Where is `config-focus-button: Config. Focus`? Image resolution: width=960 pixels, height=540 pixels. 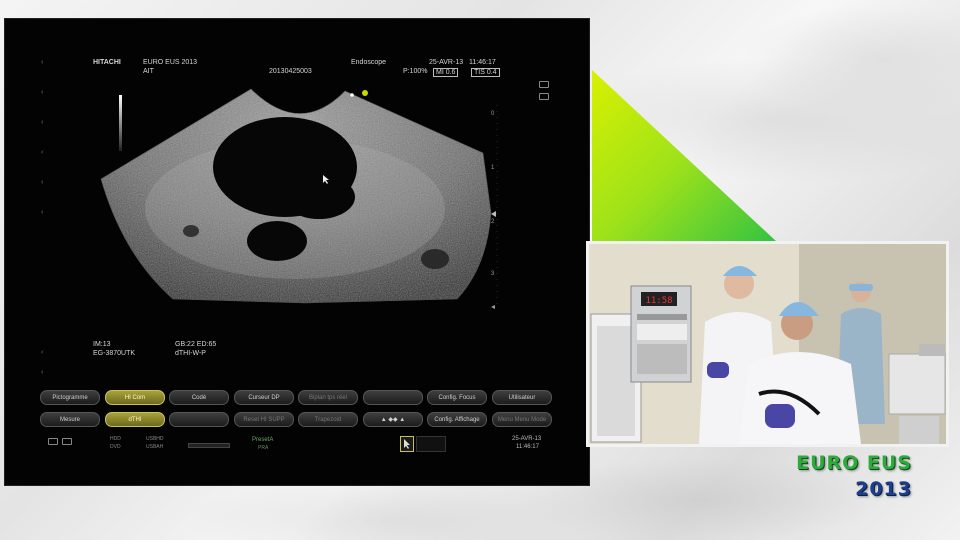 config-focus-button: Config. Focus is located at coordinates (457, 397).